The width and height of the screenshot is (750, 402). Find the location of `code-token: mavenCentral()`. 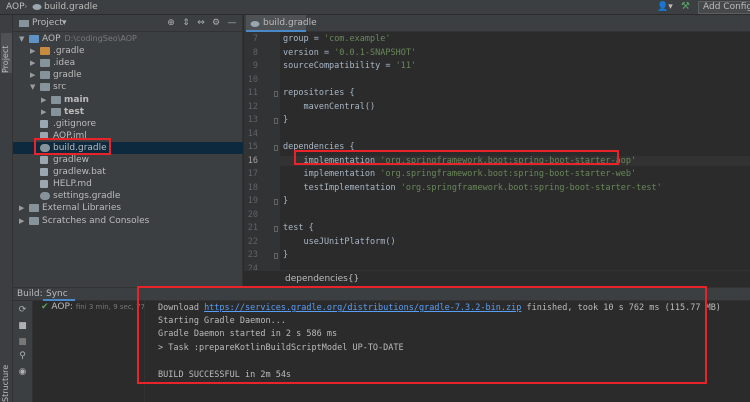

code-token: mavenCentral() is located at coordinates (329, 106).